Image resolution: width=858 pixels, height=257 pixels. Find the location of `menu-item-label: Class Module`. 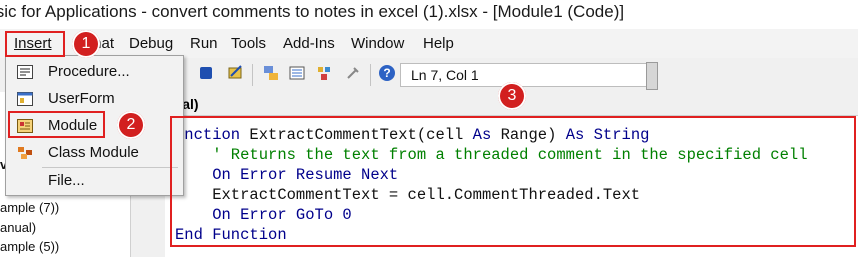

menu-item-label: Class Module is located at coordinates (93, 152).